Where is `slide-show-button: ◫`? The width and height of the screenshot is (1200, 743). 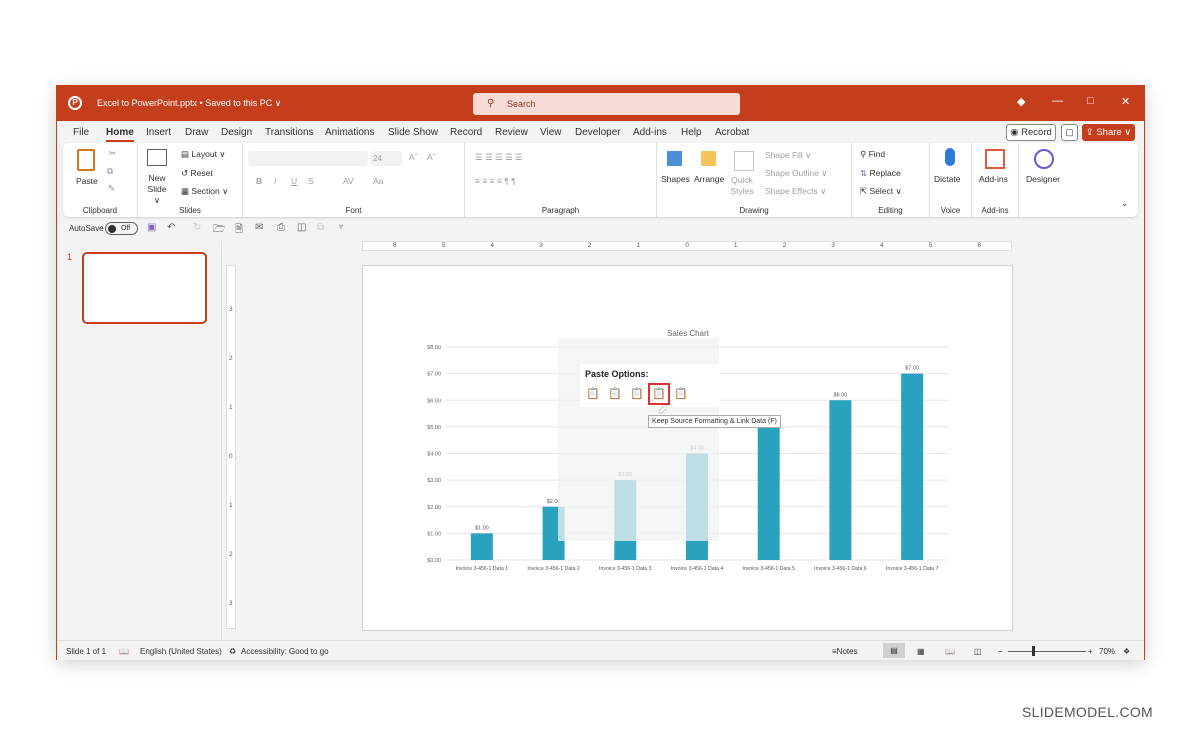 slide-show-button: ◫ is located at coordinates (978, 651).